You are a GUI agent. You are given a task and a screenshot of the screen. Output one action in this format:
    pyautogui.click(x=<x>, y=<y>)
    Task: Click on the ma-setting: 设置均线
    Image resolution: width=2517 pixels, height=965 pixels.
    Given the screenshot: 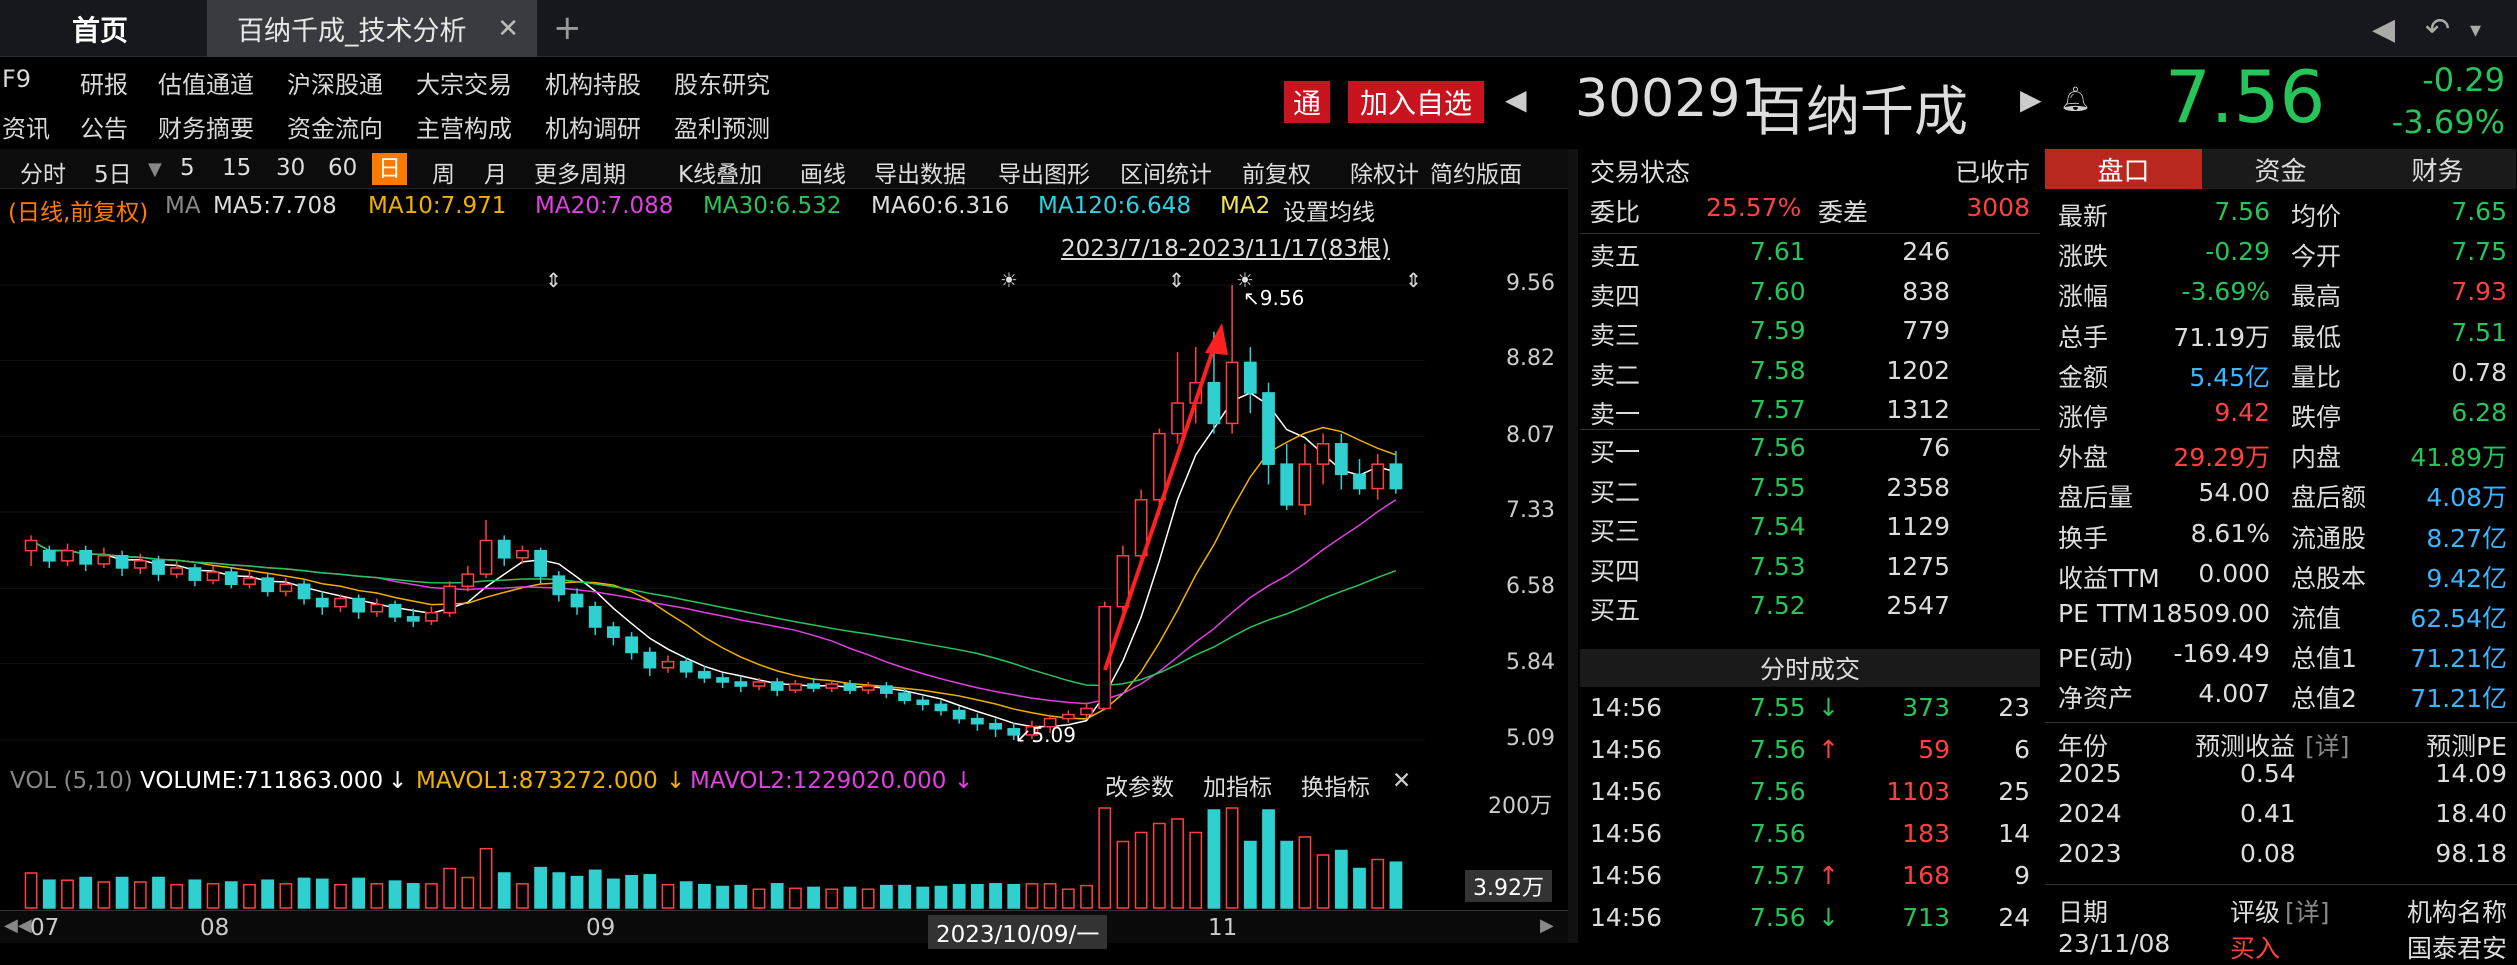 What is the action you would take?
    pyautogui.click(x=1329, y=210)
    